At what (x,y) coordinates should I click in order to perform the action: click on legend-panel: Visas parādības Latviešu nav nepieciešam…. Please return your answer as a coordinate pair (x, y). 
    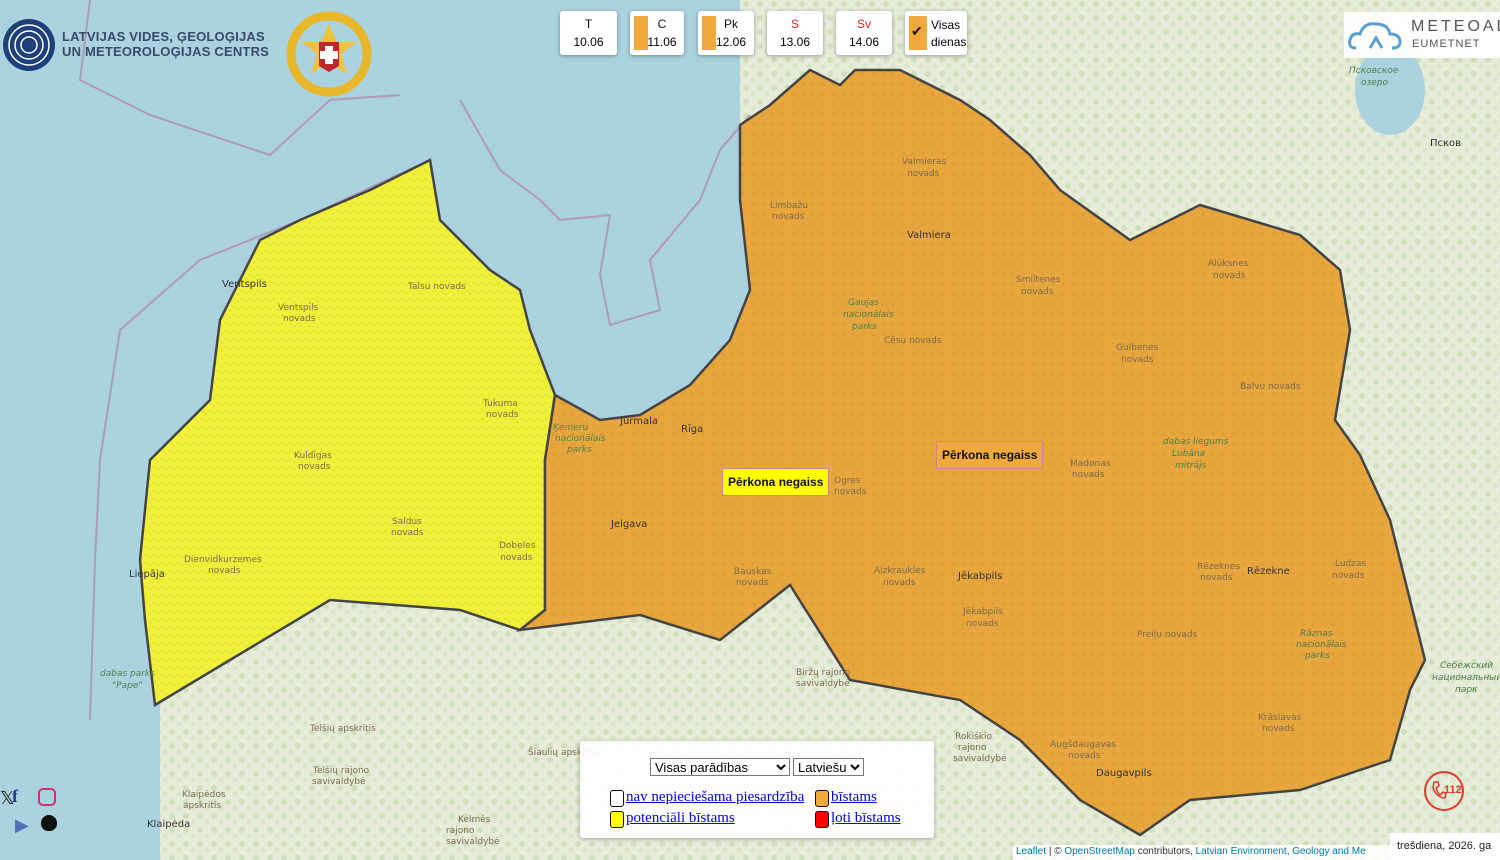
    Looking at the image, I should click on (757, 789).